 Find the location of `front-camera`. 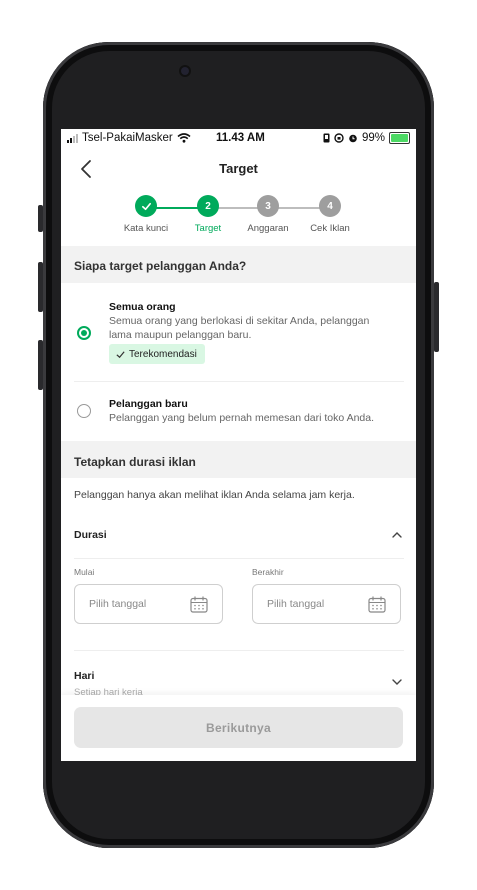

front-camera is located at coordinates (185, 71).